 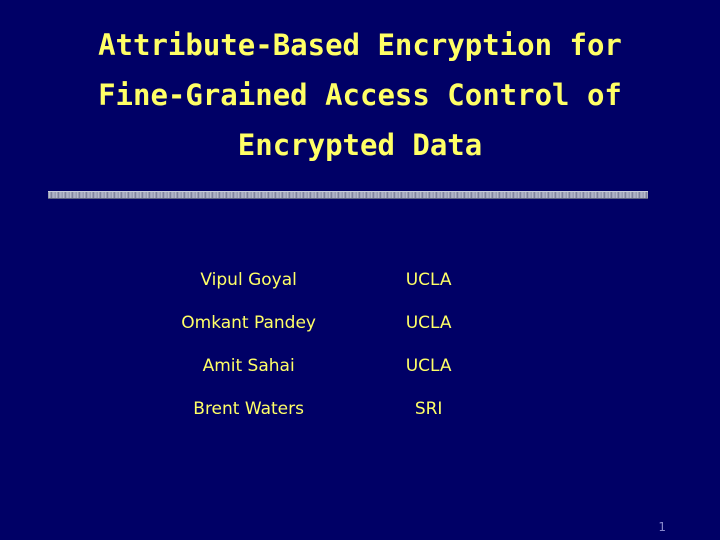 I want to click on title-line: Attribute-Based Encryption for, so click(x=360, y=45).